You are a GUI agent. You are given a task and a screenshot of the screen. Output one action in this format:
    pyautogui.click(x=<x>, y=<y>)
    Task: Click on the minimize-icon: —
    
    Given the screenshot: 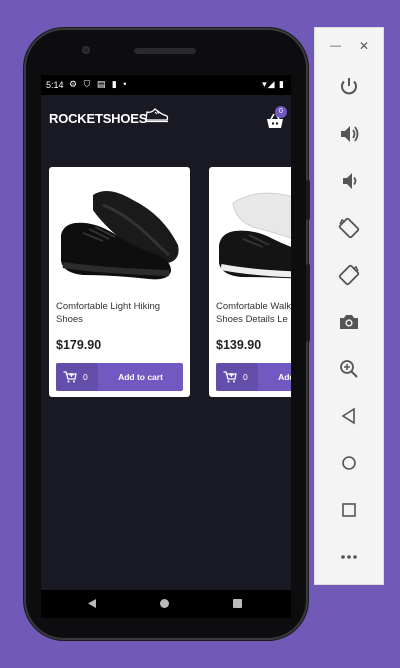 What is the action you would take?
    pyautogui.click(x=335, y=46)
    